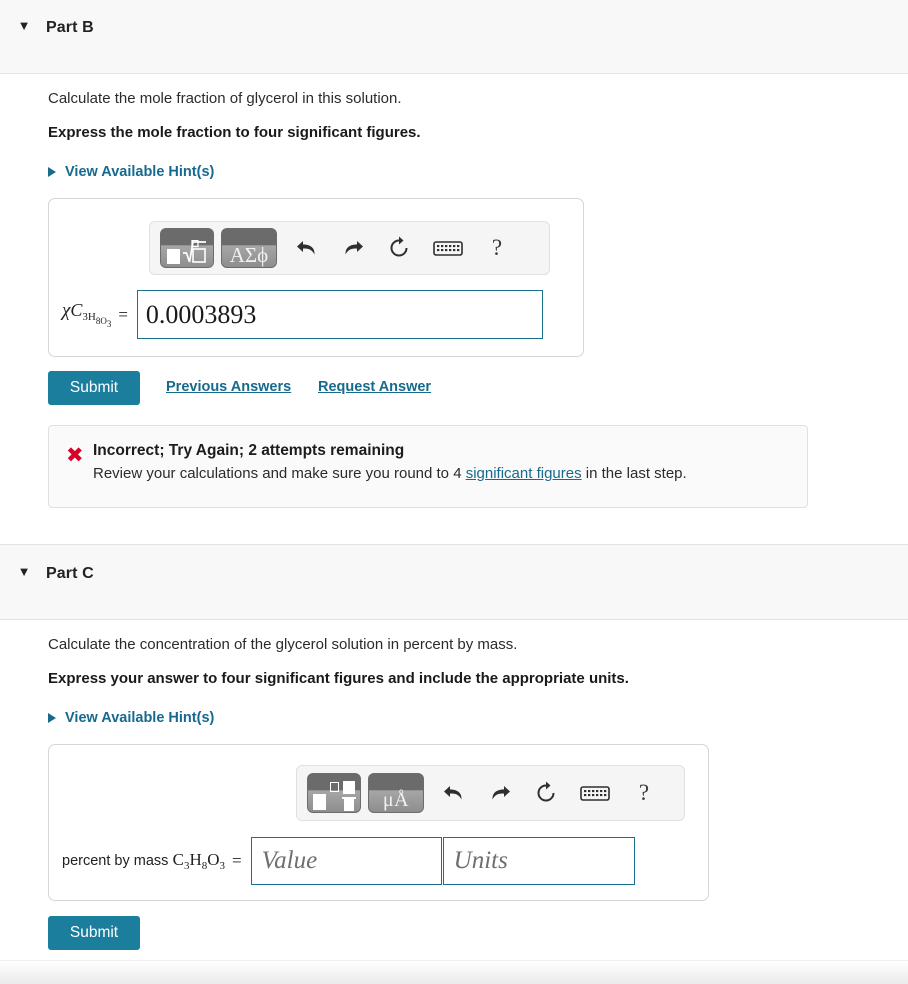 This screenshot has height=984, width=908. I want to click on part-b-request-answer-link: Request Answer, so click(374, 387).